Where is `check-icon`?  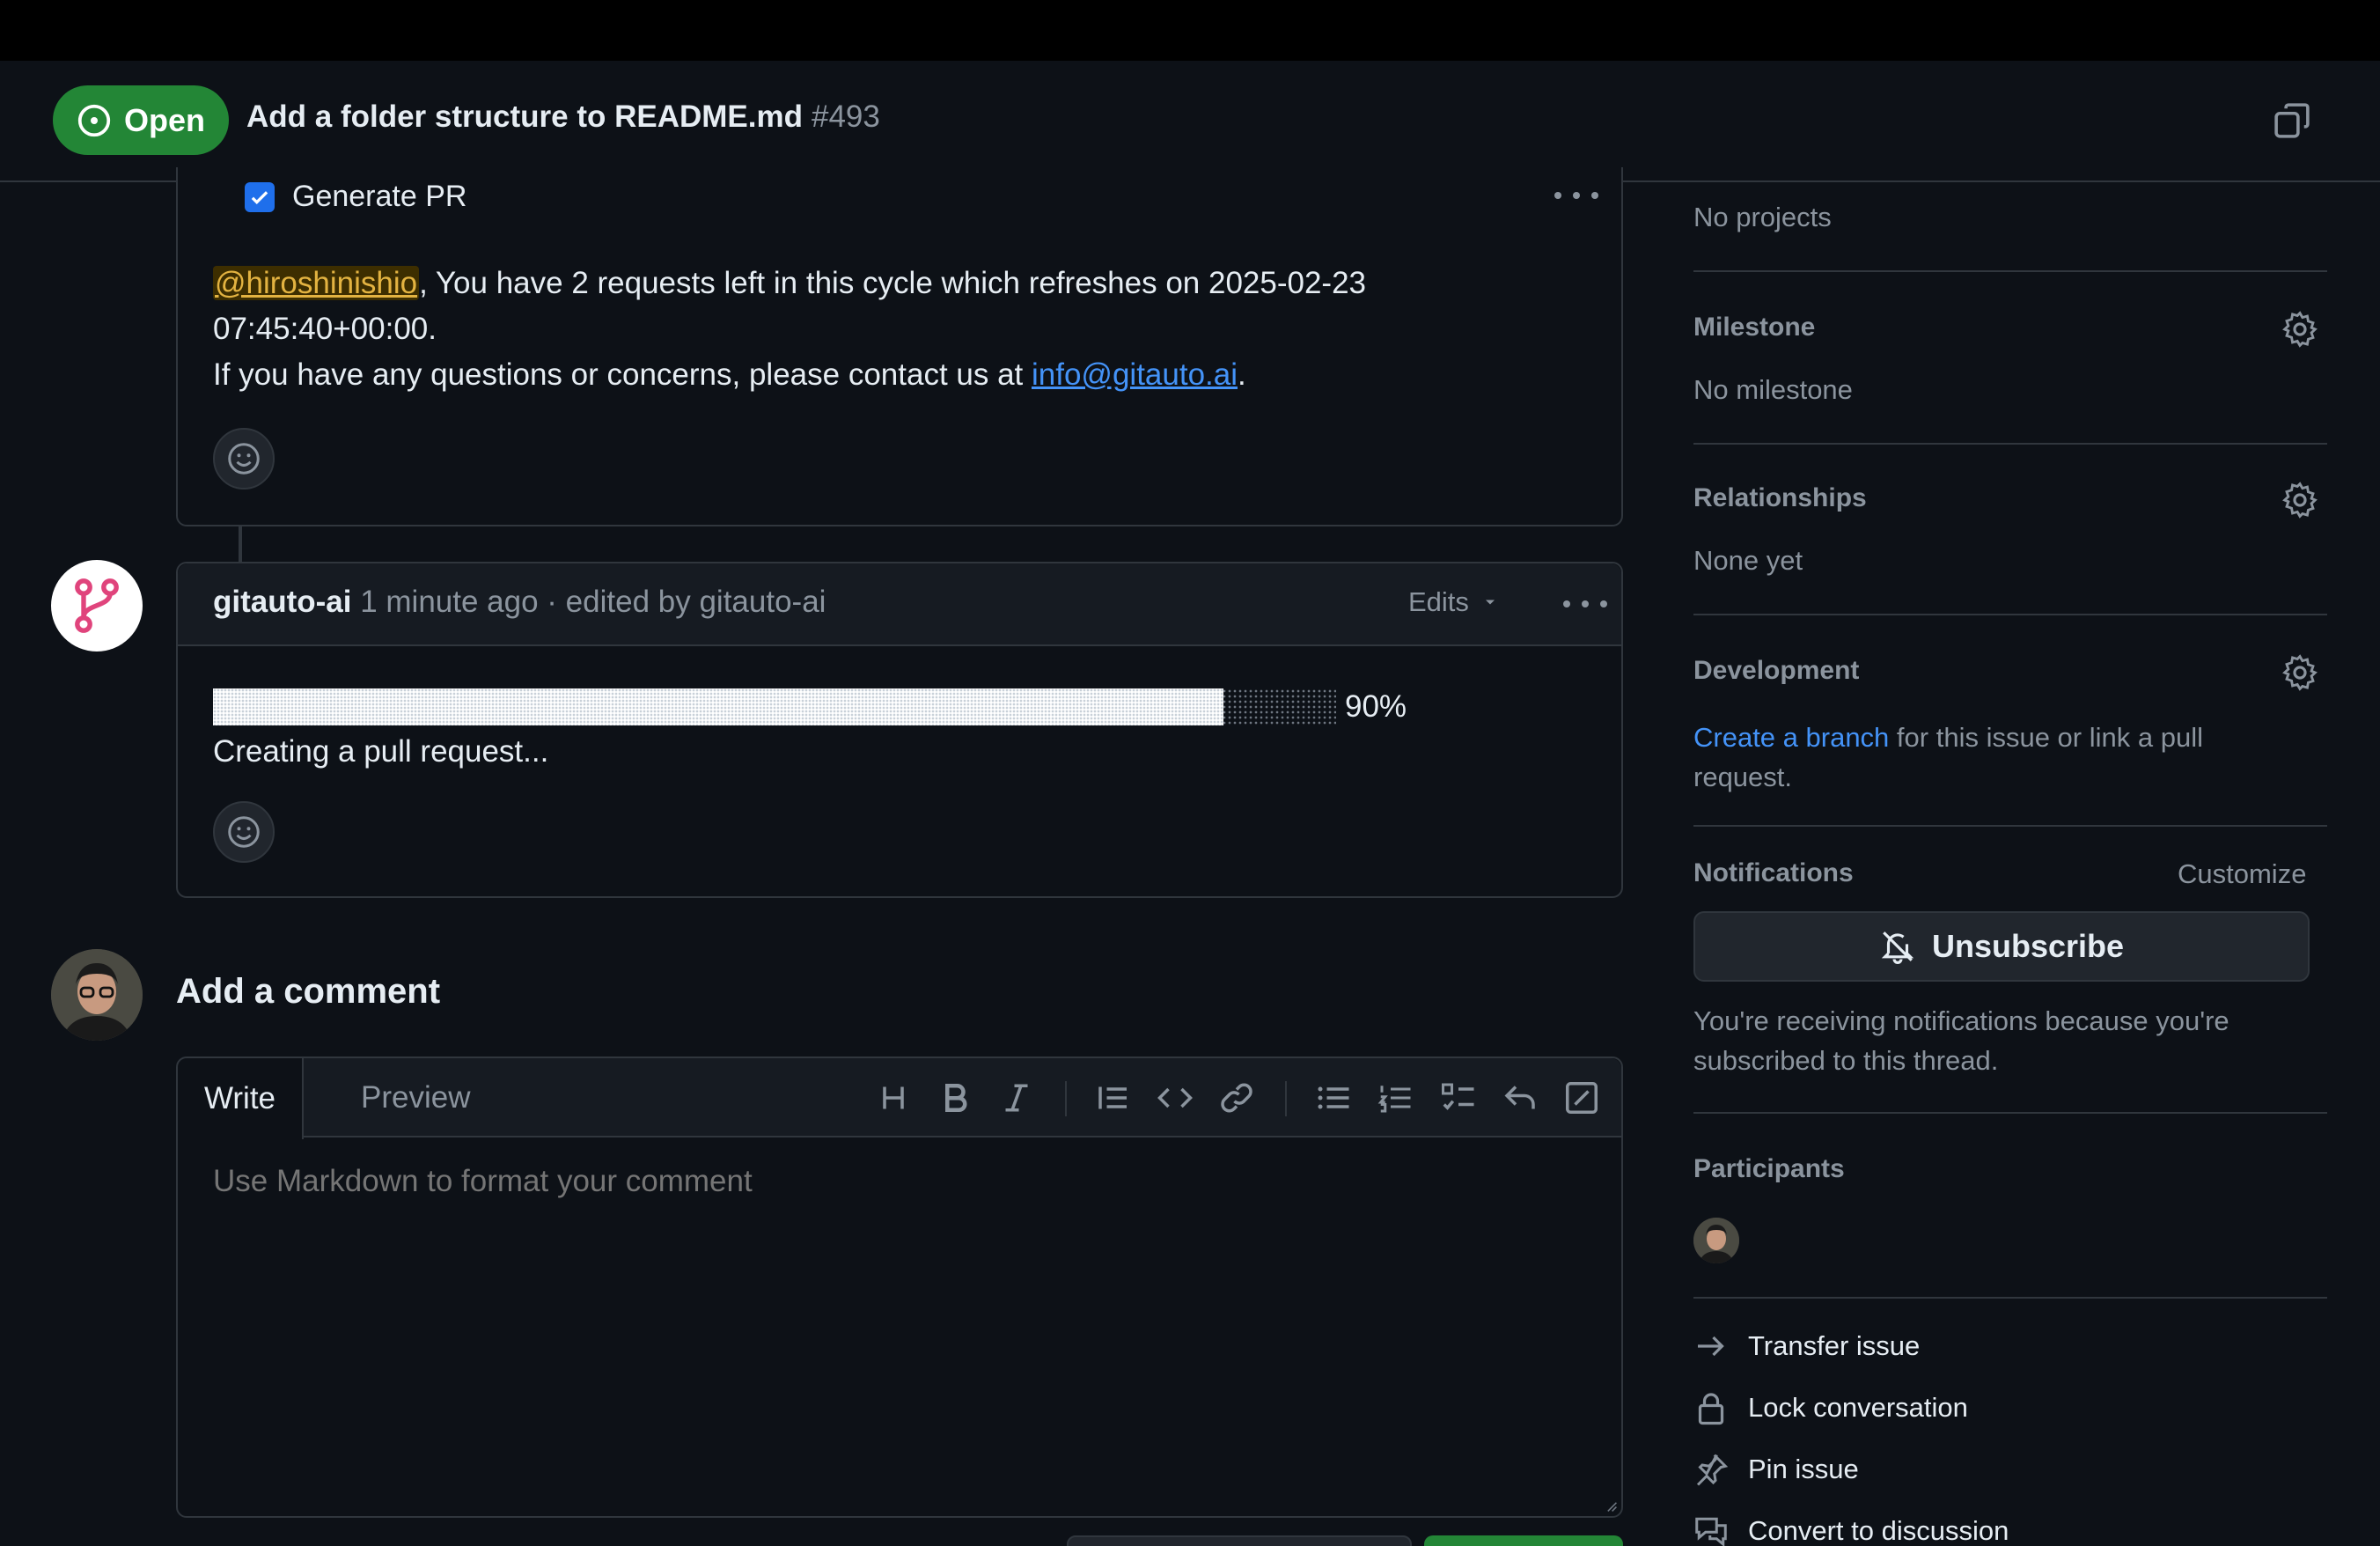 check-icon is located at coordinates (259, 197).